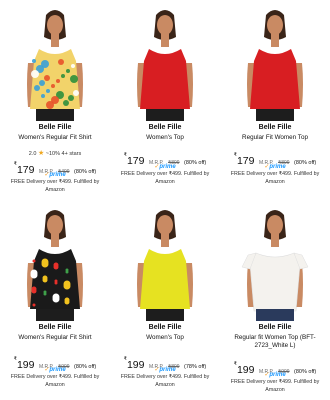 This screenshot has width=330, height=400. I want to click on product-title-link: Regular Fit Women Top, so click(275, 138).